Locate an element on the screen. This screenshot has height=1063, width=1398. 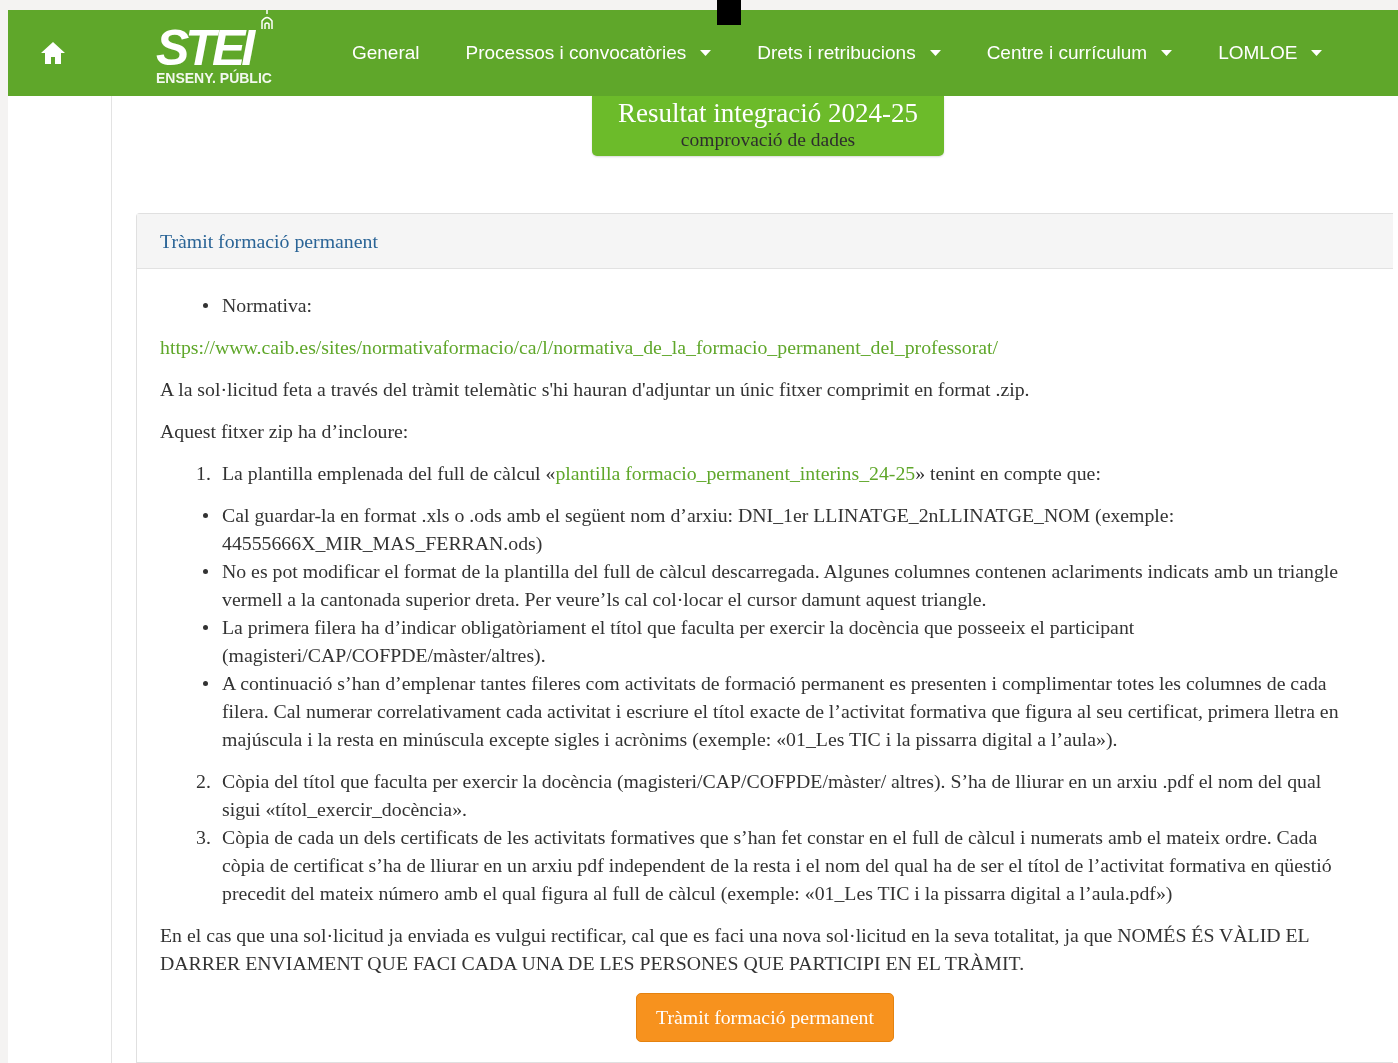
template-link: plantilla formacio_permanent_interins_24-25 is located at coordinates (735, 473).